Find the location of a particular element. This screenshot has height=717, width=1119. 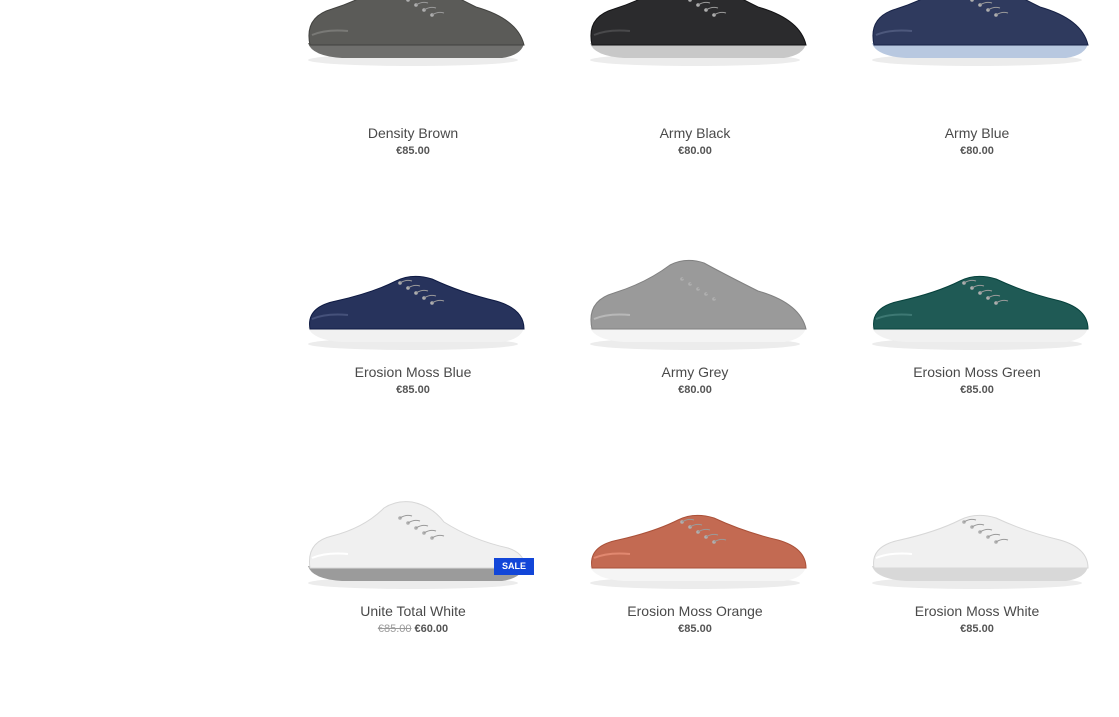

product-card: Erosion Moss Green €85.00 is located at coordinates (977, 358).